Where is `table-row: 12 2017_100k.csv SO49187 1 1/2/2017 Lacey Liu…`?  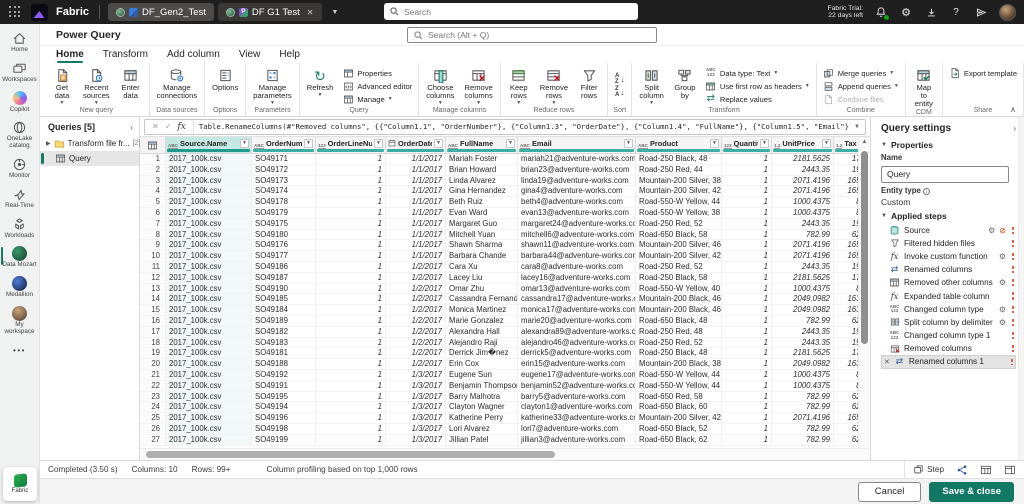
table-row: 12 2017_100k.csv SO49187 1 1/2/2017 Lacey Liu… is located at coordinates (499, 278).